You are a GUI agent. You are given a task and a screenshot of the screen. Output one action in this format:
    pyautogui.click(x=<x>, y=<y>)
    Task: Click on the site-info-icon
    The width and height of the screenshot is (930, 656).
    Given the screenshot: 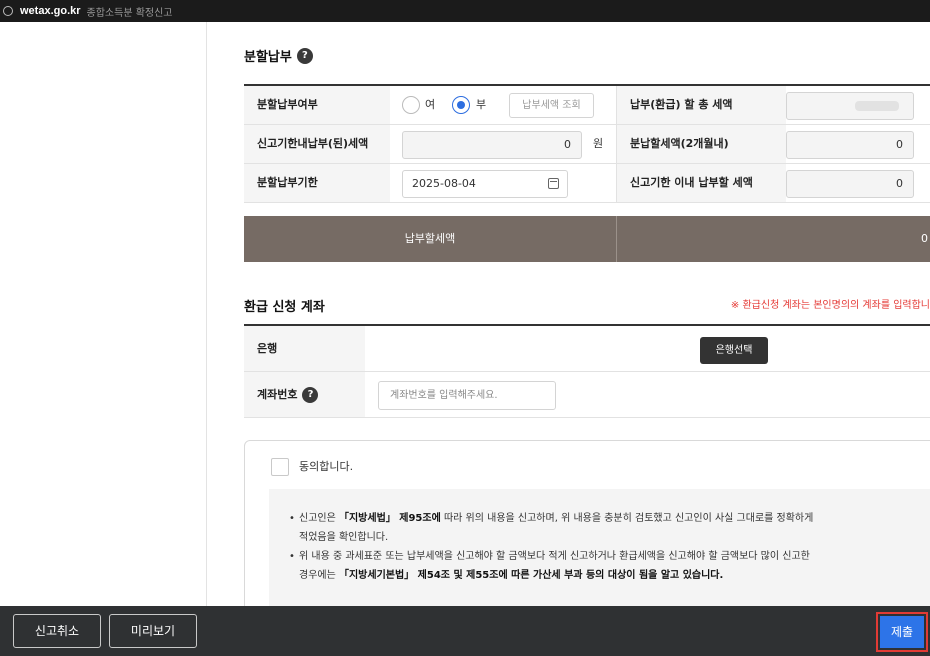 What is the action you would take?
    pyautogui.click(x=8, y=11)
    